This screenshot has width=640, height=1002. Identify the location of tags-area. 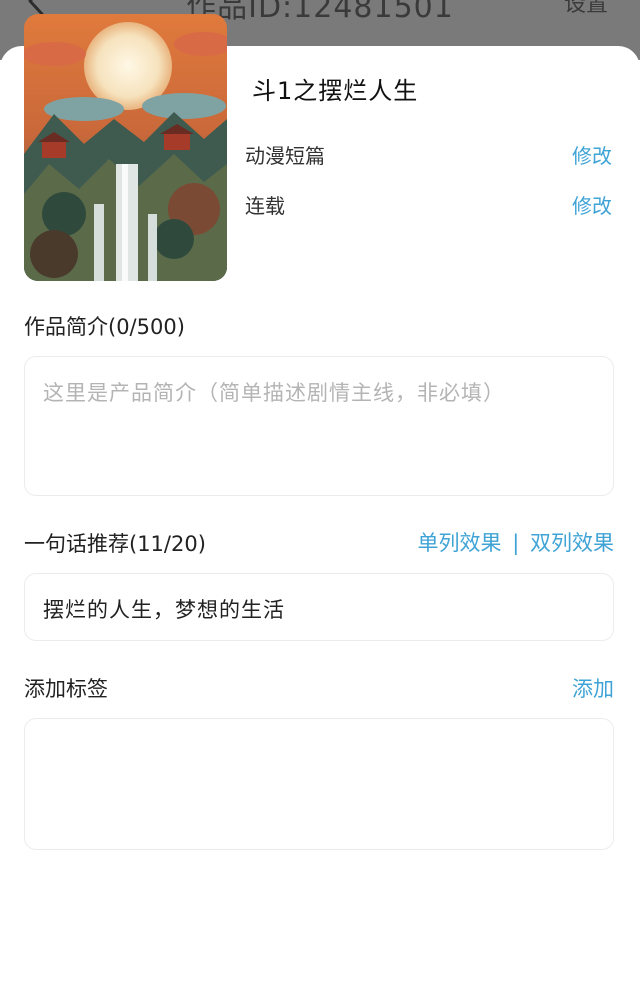
(319, 784).